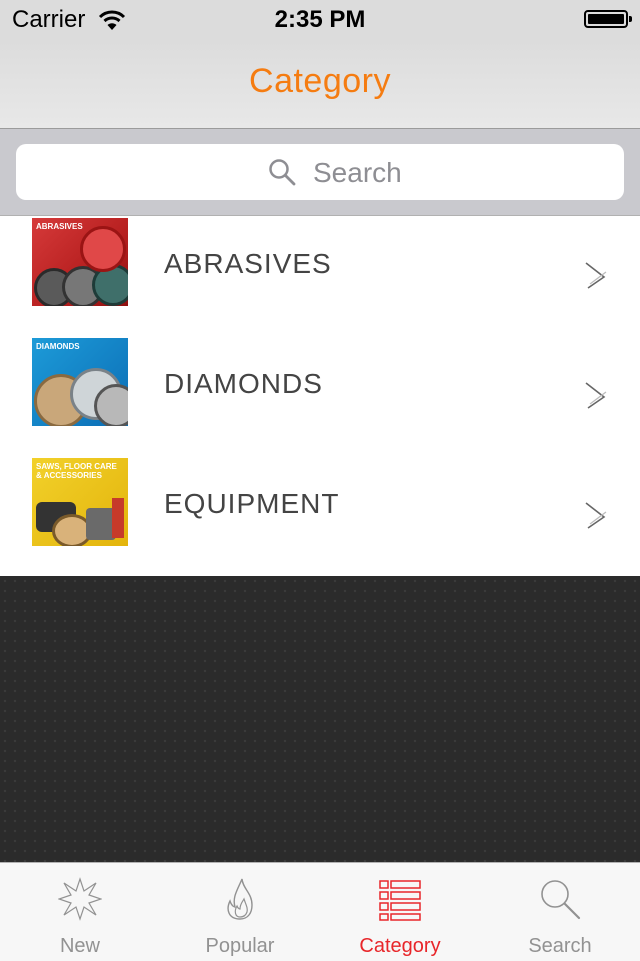  I want to click on starburst-icon, so click(80, 899).